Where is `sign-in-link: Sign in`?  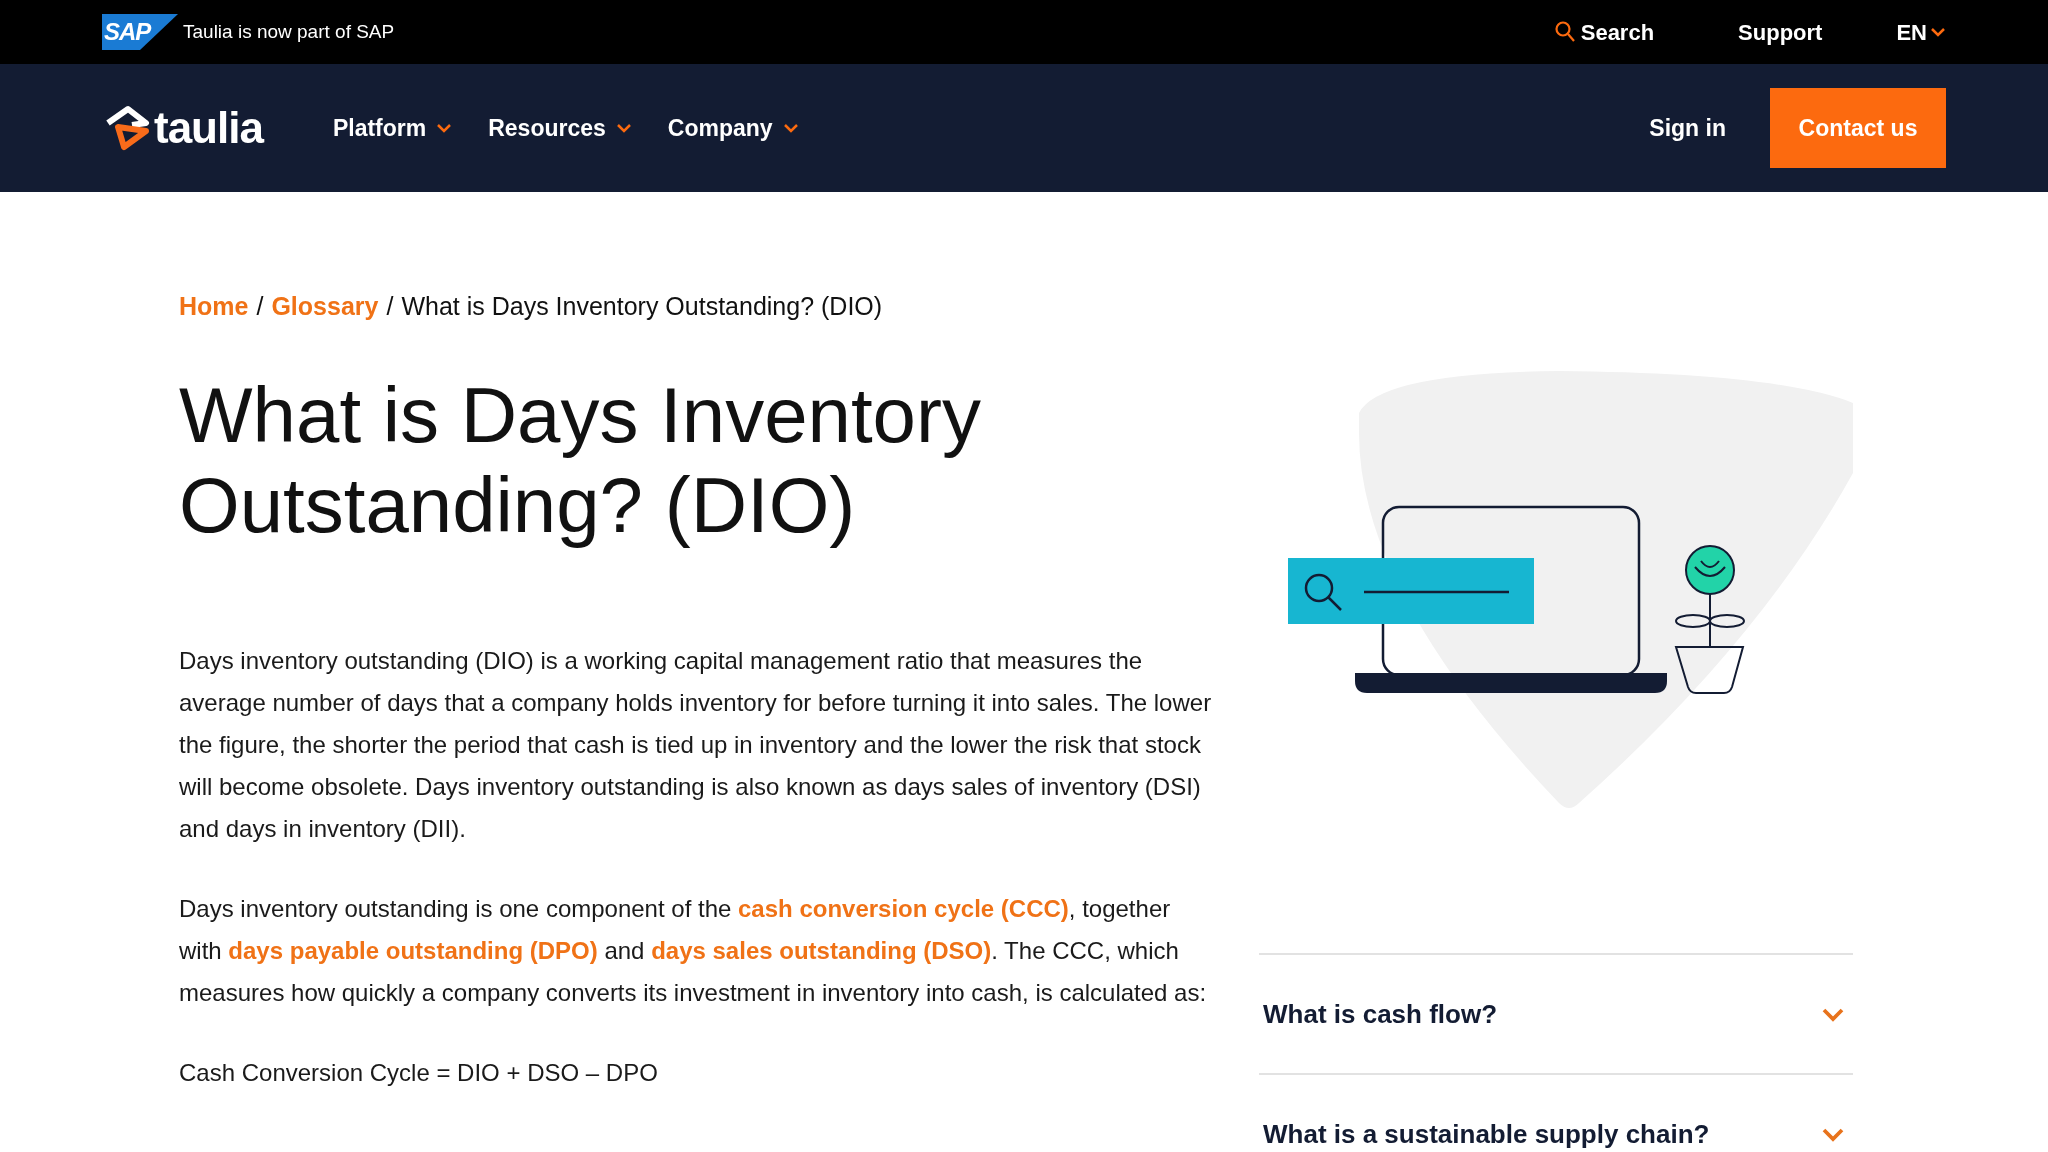 sign-in-link: Sign in is located at coordinates (1687, 128).